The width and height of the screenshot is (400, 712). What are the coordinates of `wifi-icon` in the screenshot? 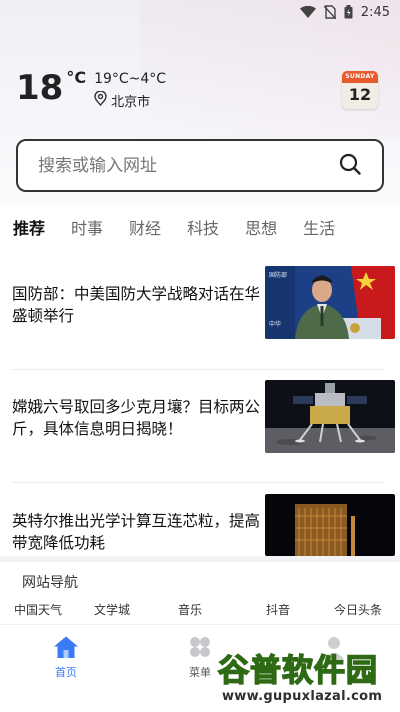 It's located at (307, 12).